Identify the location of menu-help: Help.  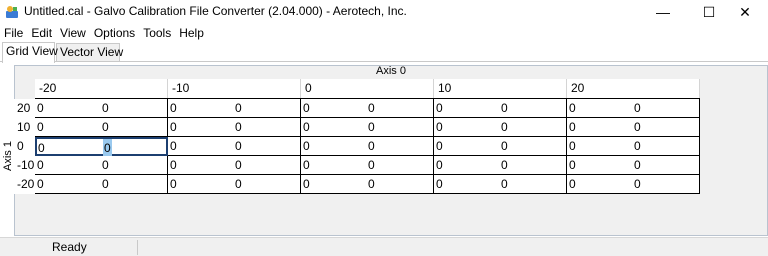
(191, 33).